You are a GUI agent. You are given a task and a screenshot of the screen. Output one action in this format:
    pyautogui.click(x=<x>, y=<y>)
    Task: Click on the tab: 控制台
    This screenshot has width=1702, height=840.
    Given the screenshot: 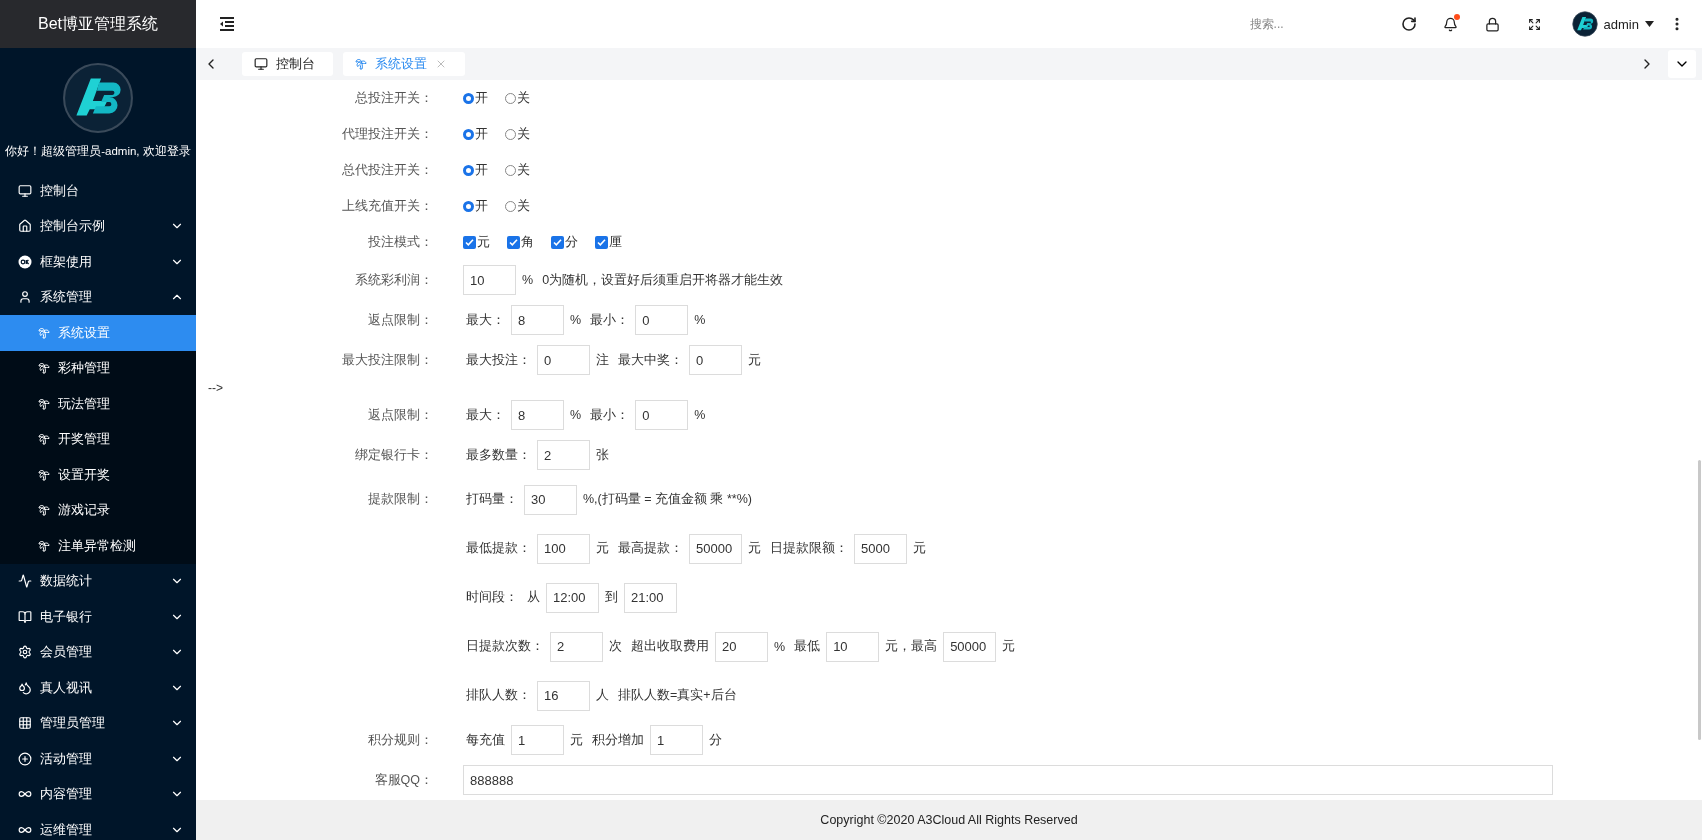 What is the action you would take?
    pyautogui.click(x=287, y=64)
    